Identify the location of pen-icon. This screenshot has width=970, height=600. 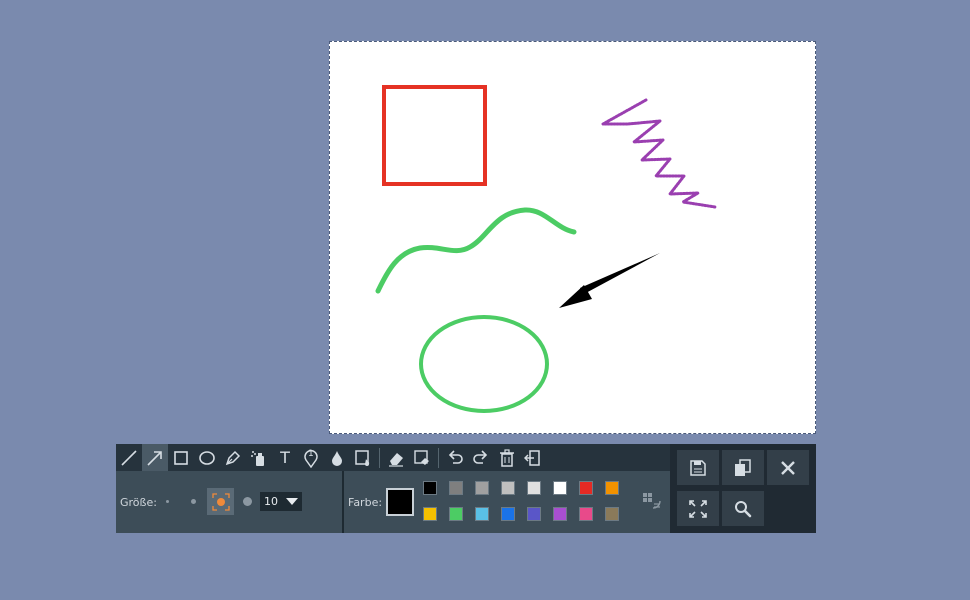
(233, 457).